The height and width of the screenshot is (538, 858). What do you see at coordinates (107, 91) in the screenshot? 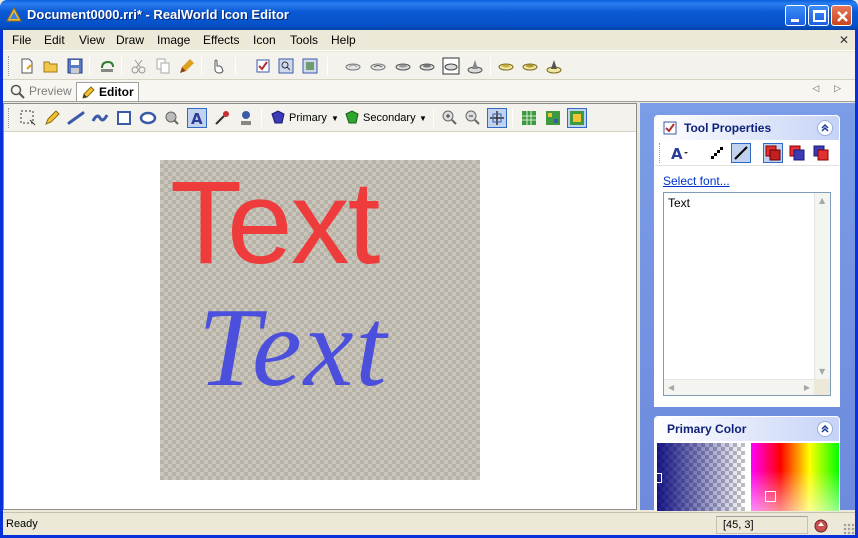
I see `tab-editor: Editor` at bounding box center [107, 91].